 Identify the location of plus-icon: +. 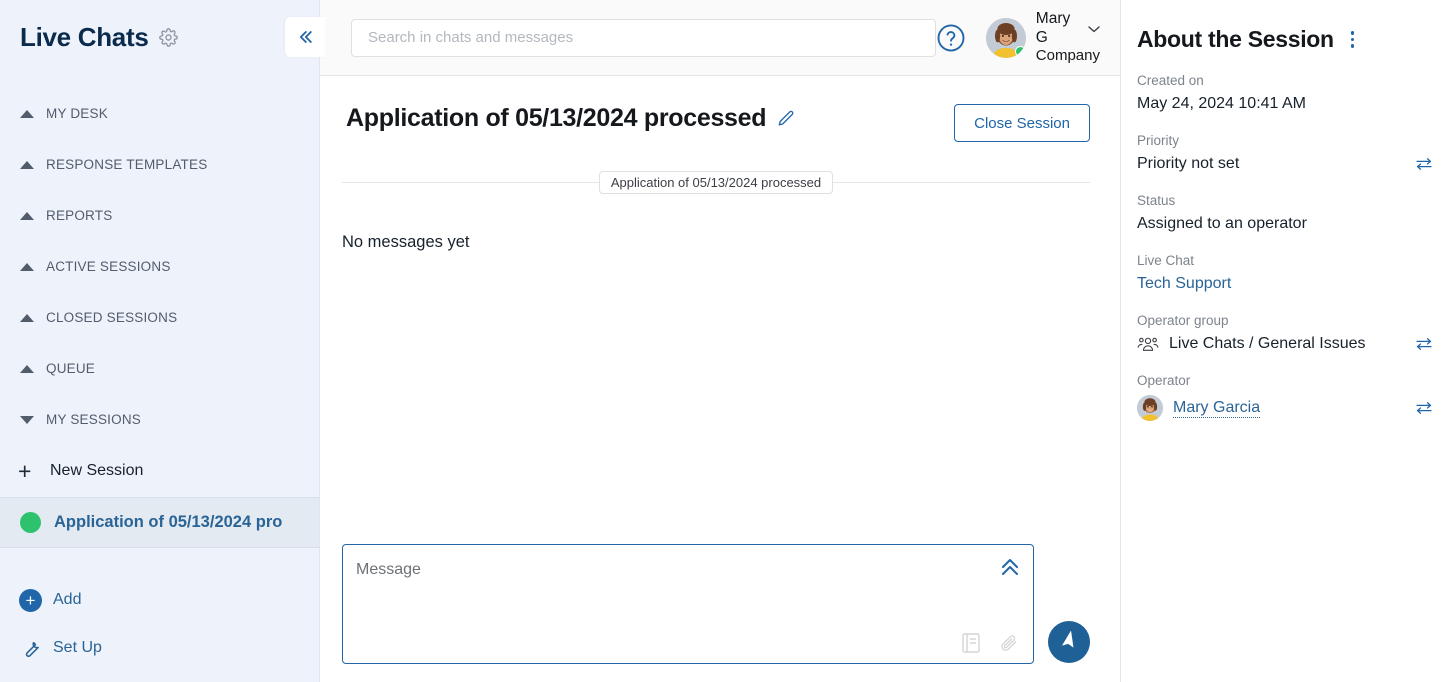
(25, 470).